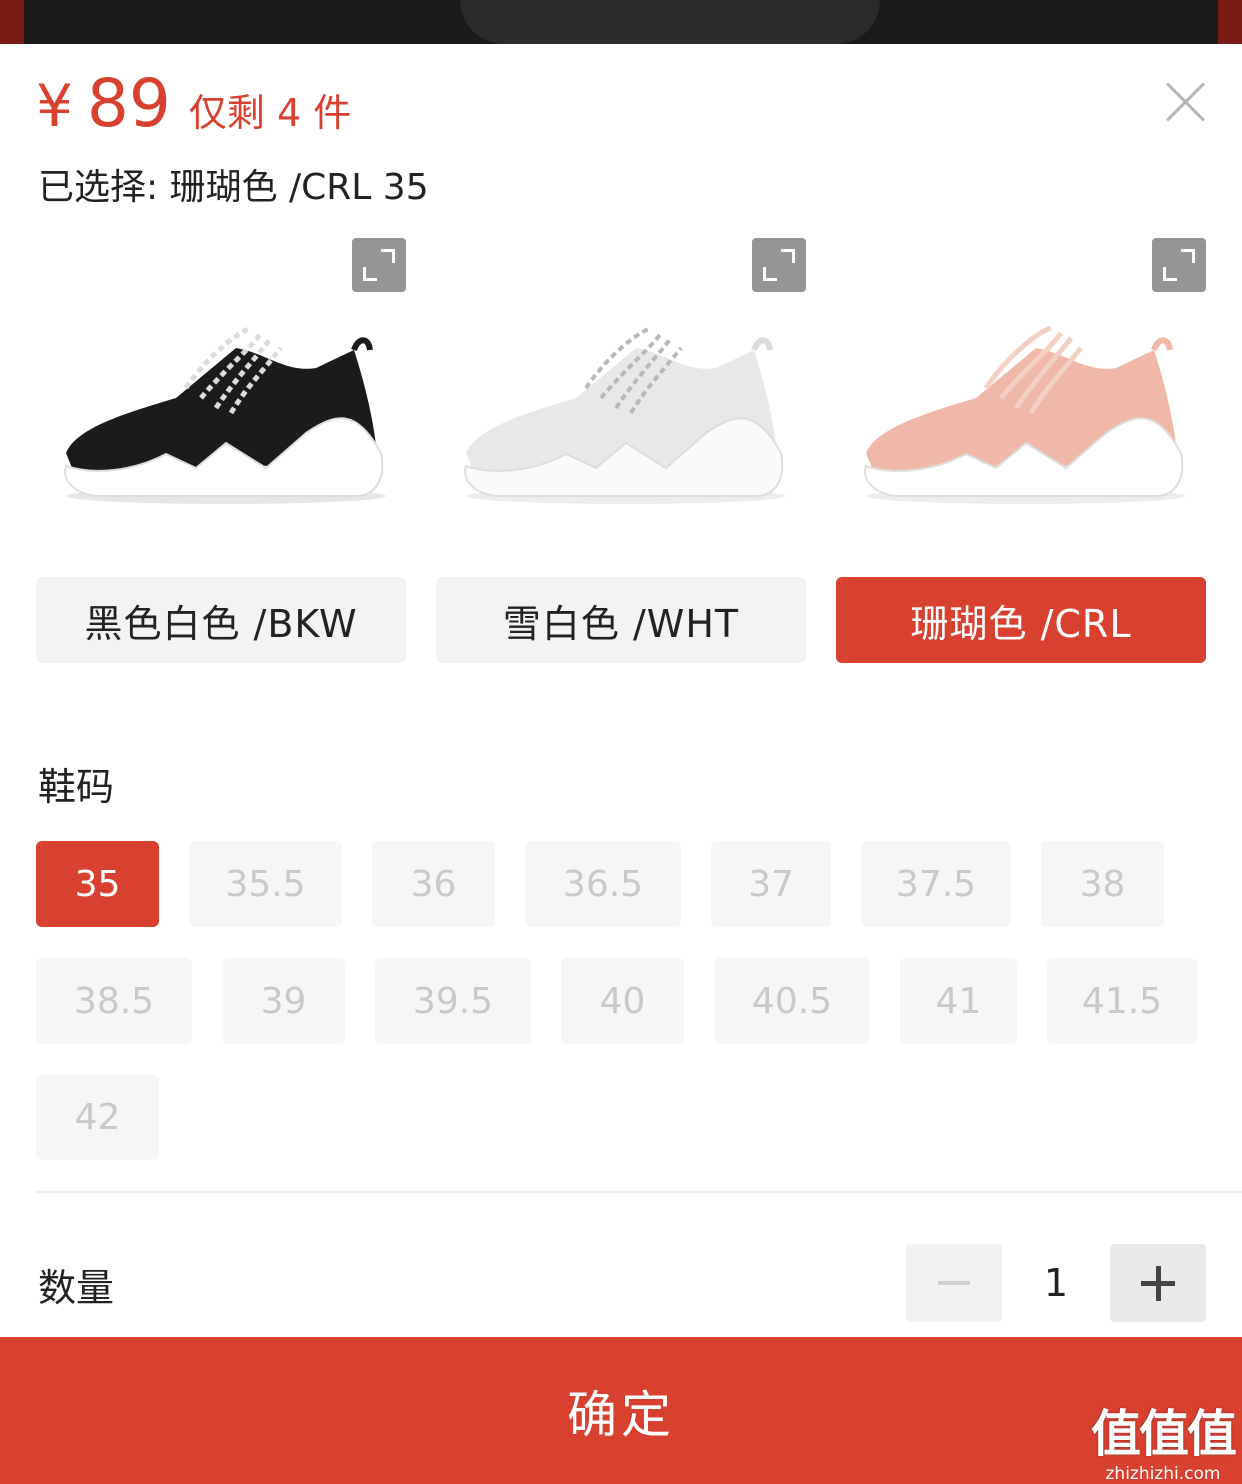 This screenshot has width=1242, height=1484. Describe the element at coordinates (221, 403) in the screenshot. I see `product-image-bkw` at that location.